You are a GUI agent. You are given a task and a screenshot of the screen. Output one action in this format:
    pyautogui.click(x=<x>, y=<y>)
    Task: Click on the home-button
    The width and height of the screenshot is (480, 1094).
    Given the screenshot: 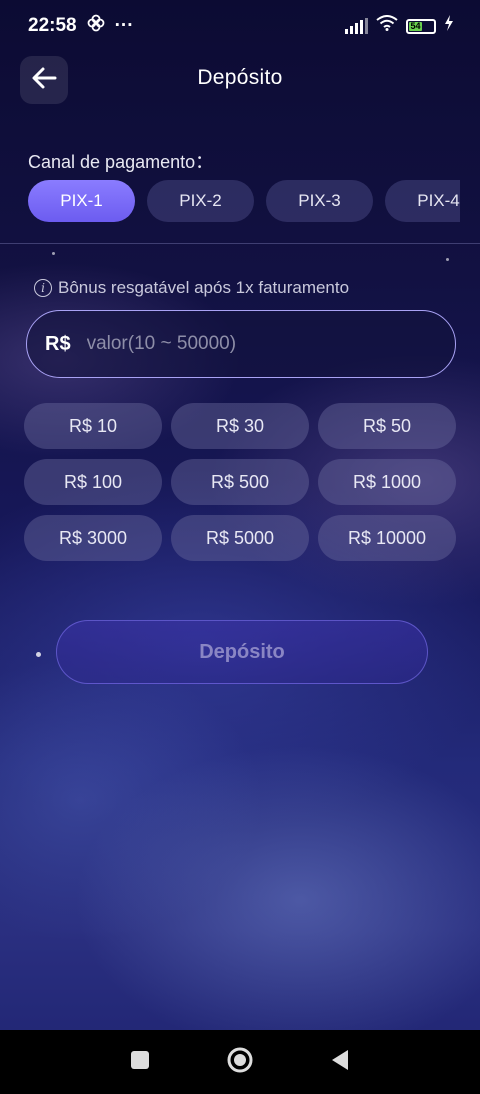 What is the action you would take?
    pyautogui.click(x=240, y=1062)
    